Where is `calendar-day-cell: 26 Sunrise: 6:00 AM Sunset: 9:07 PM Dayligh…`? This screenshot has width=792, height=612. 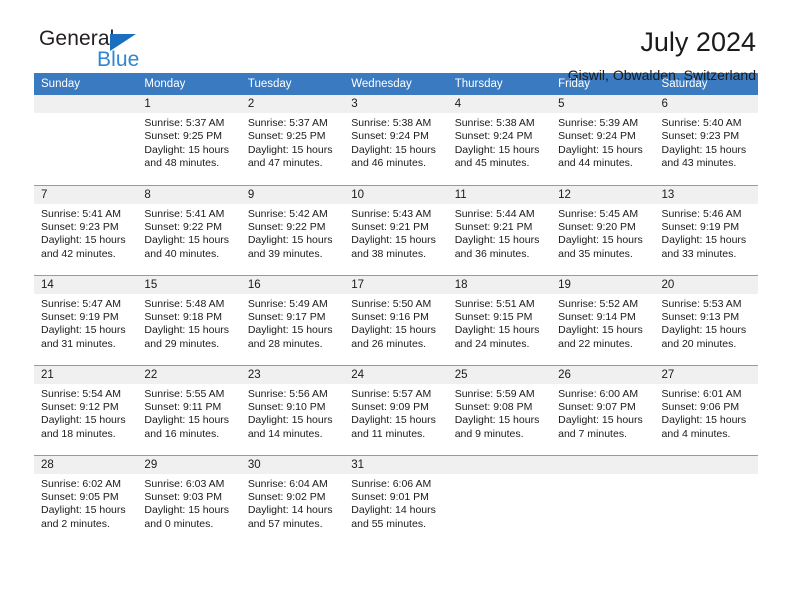
calendar-day-cell: 26 Sunrise: 6:00 AM Sunset: 9:07 PM Dayligh… is located at coordinates (603, 409).